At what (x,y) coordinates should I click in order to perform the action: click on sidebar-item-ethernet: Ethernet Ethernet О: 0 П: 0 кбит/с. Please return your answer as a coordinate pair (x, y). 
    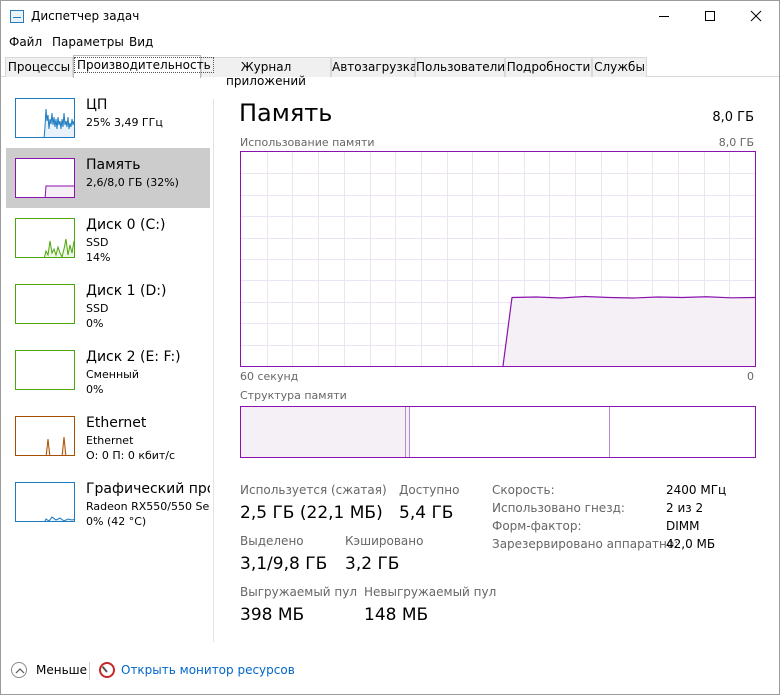
    Looking at the image, I should click on (108, 436).